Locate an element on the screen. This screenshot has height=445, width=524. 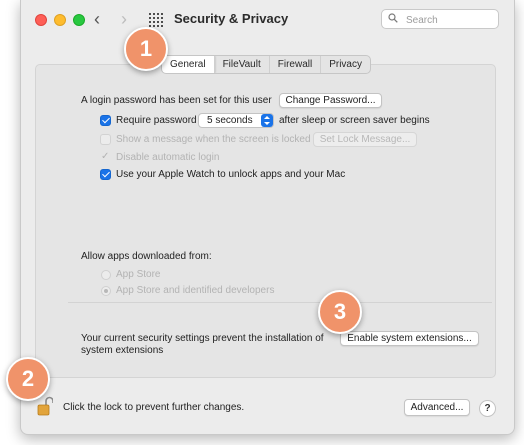
app-store-option-label: App Store is located at coordinates (138, 274).